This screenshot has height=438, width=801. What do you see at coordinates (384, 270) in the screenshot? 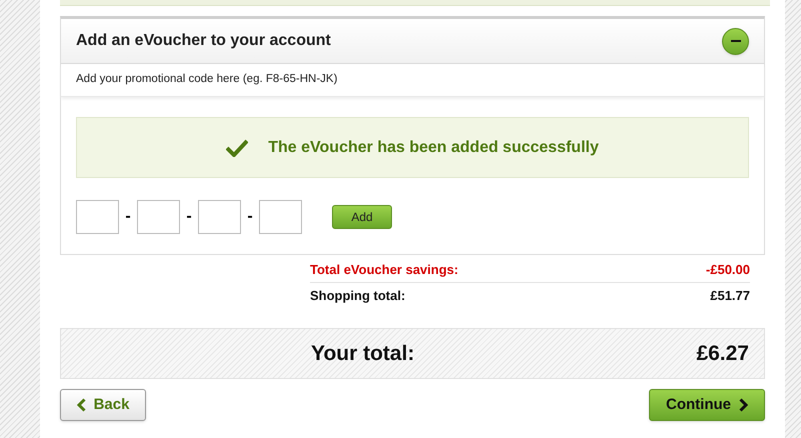
I see `summary-label: Total eVoucher savings:` at bounding box center [384, 270].